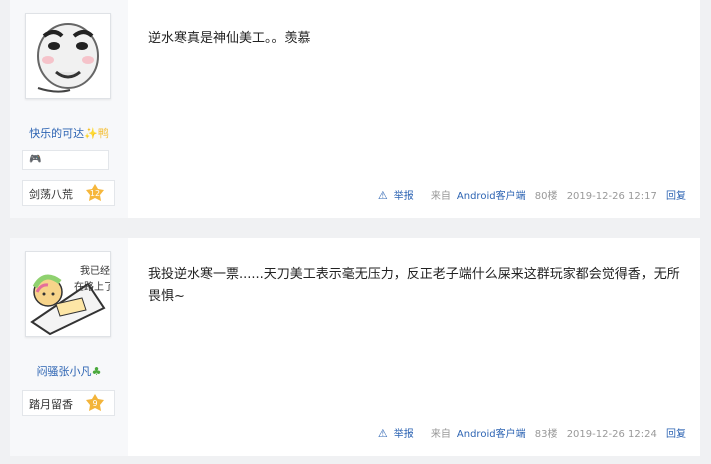  Describe the element at coordinates (69, 347) in the screenshot. I see `user-sidebar: 我已经 在路上了 闷骚张小凡♣ 踏月留香 9` at that location.